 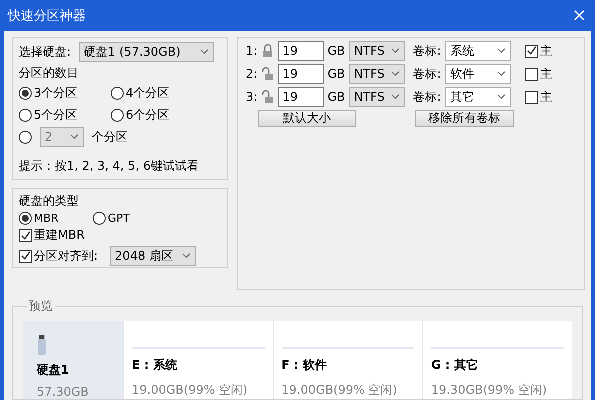 What do you see at coordinates (63, 392) in the screenshot?
I see `disk-size: 57.30GB` at bounding box center [63, 392].